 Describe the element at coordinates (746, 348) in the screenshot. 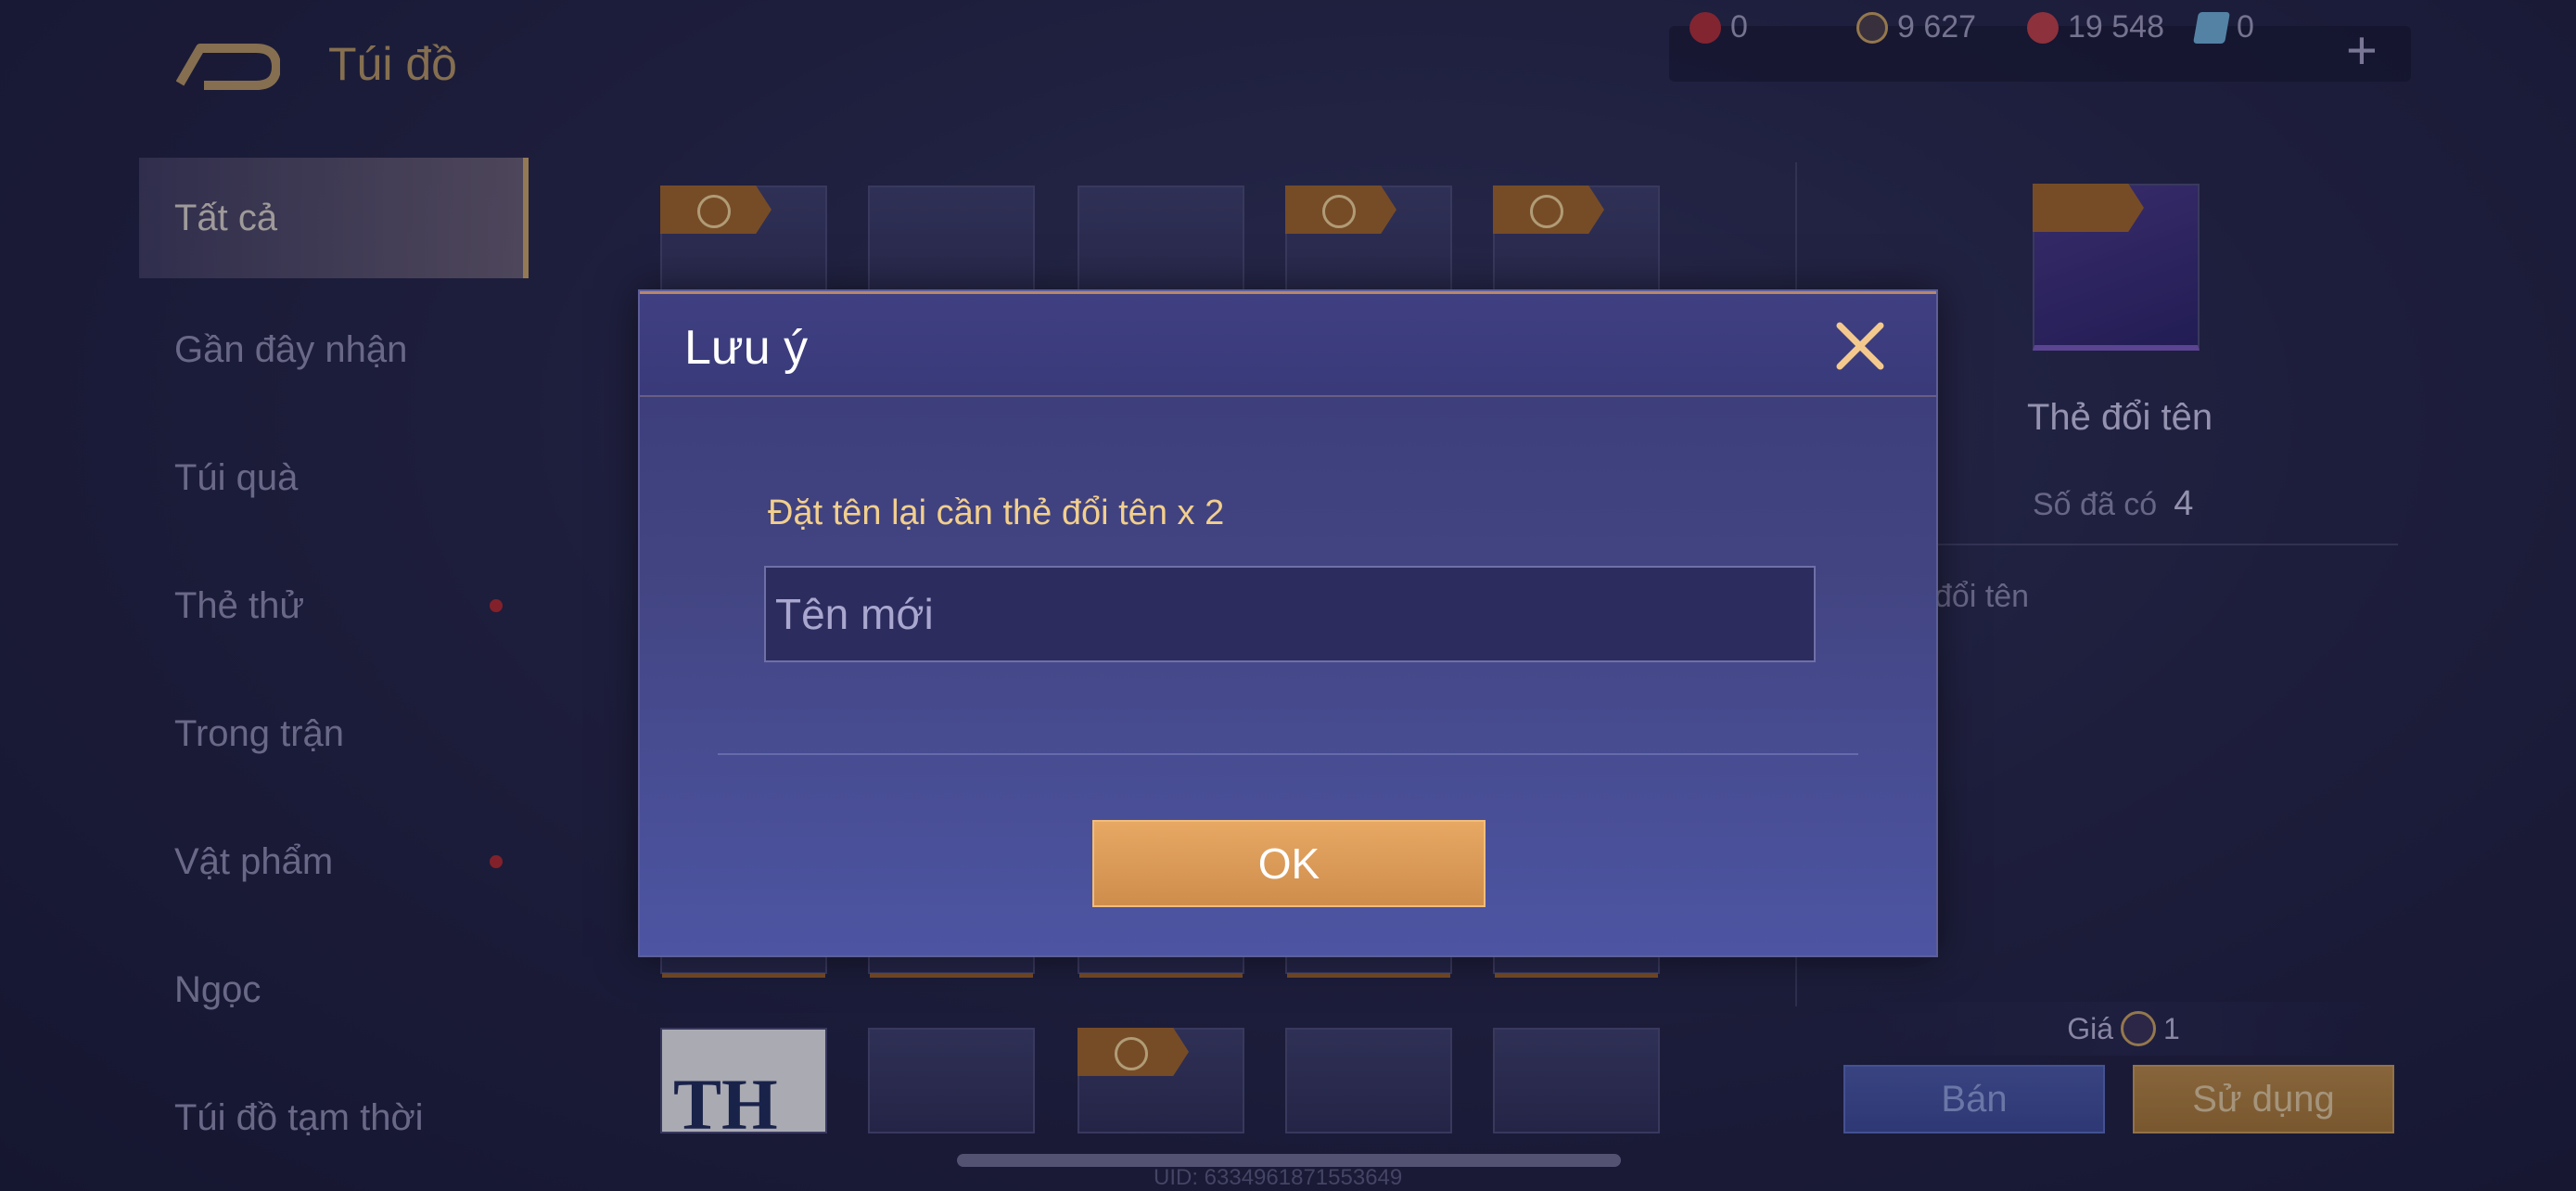

I see `dialog-title: Lưu ý` at that location.